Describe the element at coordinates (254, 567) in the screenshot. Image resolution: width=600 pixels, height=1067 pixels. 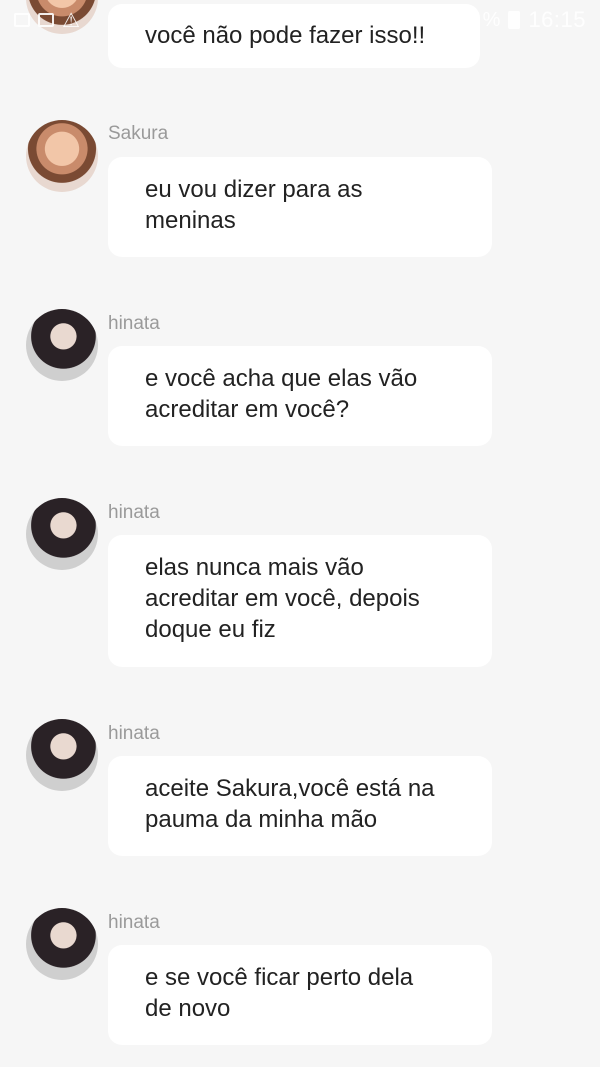
I see `message-text: elas nunca mais vão` at that location.